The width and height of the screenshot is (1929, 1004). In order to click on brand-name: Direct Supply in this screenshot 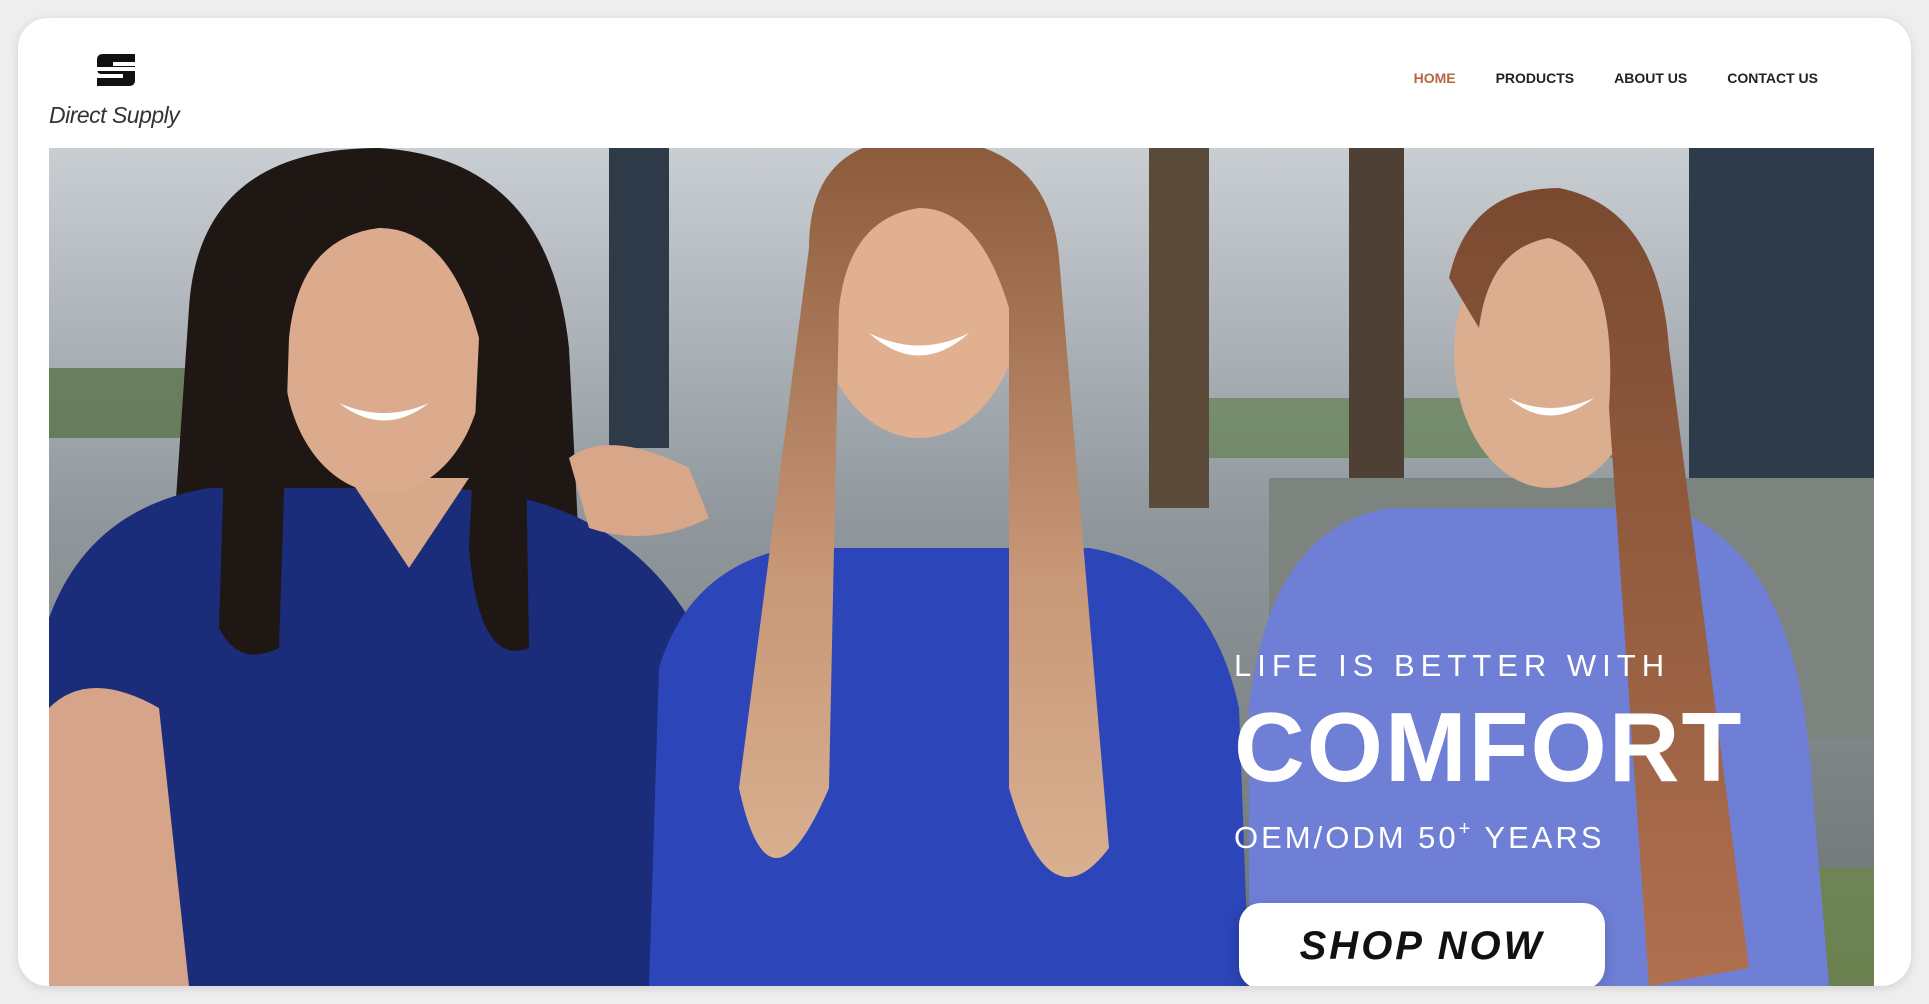, I will do `click(114, 115)`.